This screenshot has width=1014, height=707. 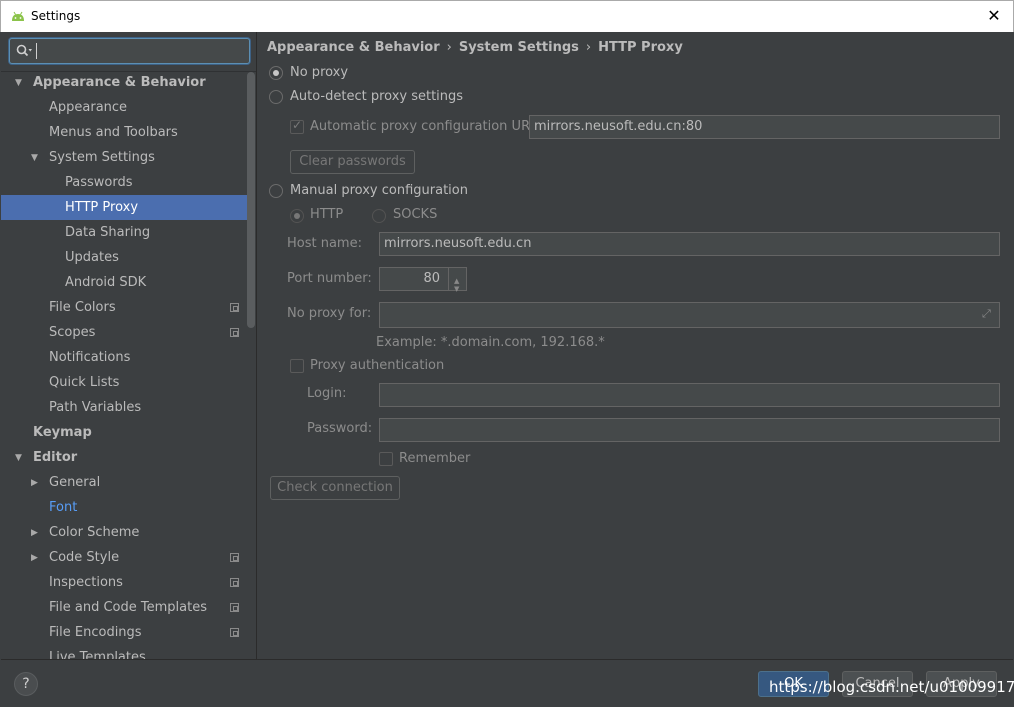 What do you see at coordinates (88, 107) in the screenshot?
I see `sidebar-item-label: Appearance` at bounding box center [88, 107].